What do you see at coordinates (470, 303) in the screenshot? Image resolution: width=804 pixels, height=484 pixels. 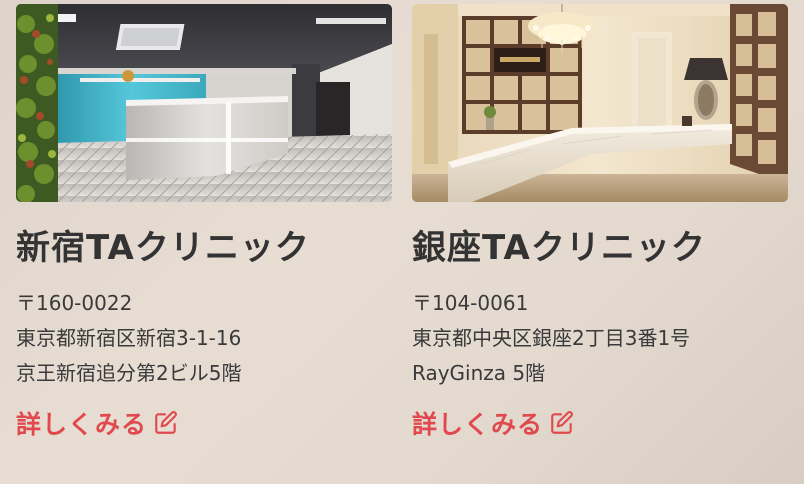 I see `postal-code: 〒104-0061` at bounding box center [470, 303].